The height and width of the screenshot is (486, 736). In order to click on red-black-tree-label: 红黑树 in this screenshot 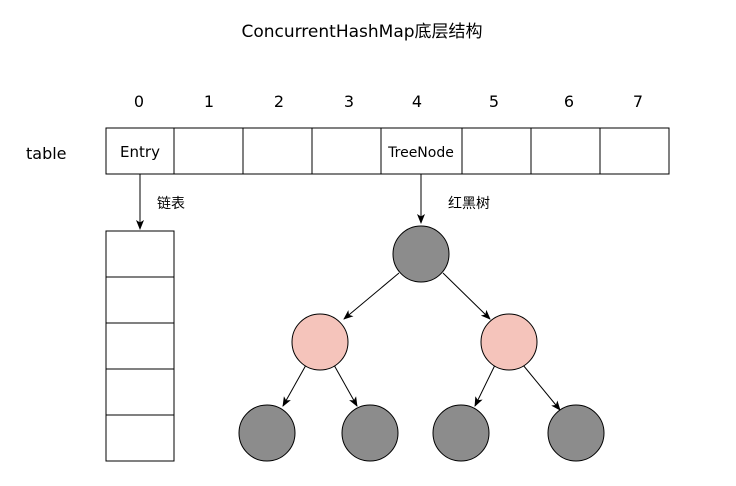, I will do `click(469, 204)`.